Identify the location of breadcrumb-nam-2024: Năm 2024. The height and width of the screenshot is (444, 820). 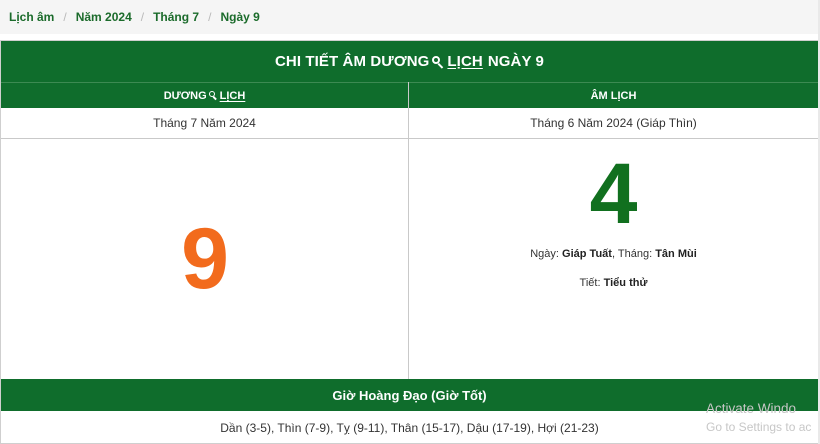
(104, 17).